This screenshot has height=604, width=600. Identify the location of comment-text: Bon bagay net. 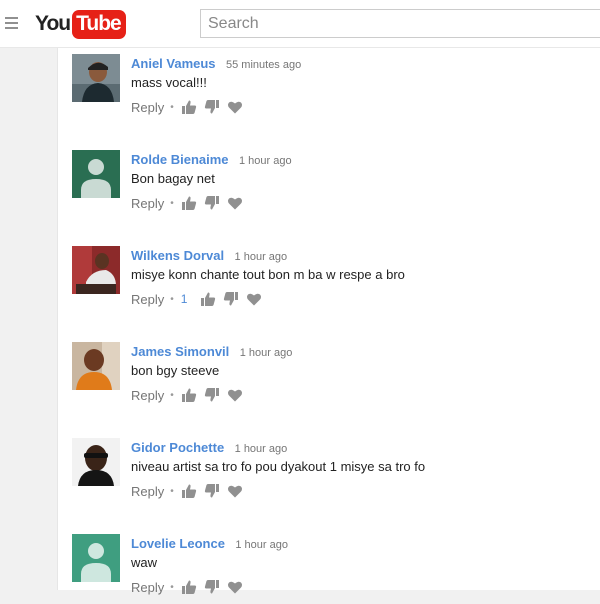
(173, 178).